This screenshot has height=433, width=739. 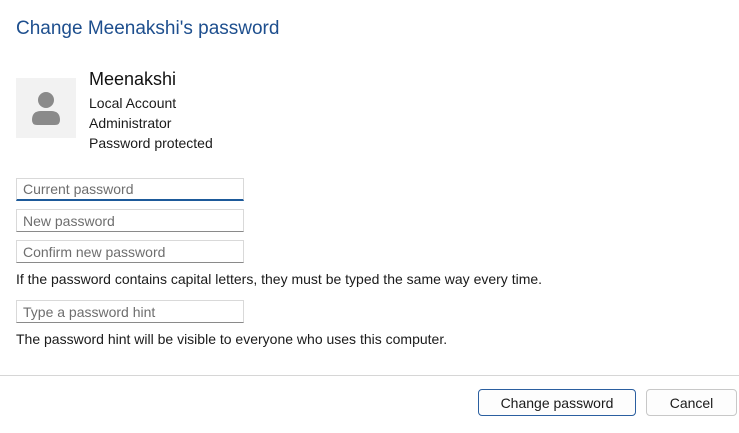 What do you see at coordinates (130, 189) in the screenshot?
I see `current-password-field` at bounding box center [130, 189].